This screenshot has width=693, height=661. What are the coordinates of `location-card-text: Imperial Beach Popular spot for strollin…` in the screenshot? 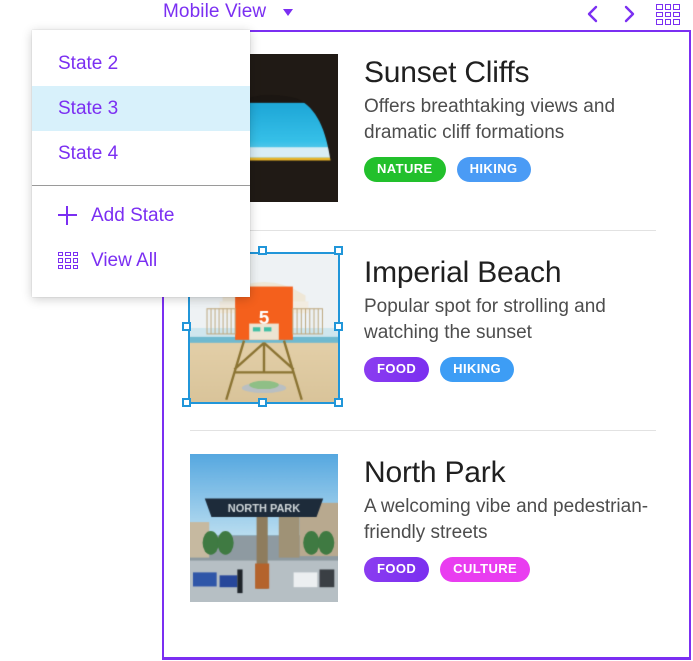 It's located at (500, 318).